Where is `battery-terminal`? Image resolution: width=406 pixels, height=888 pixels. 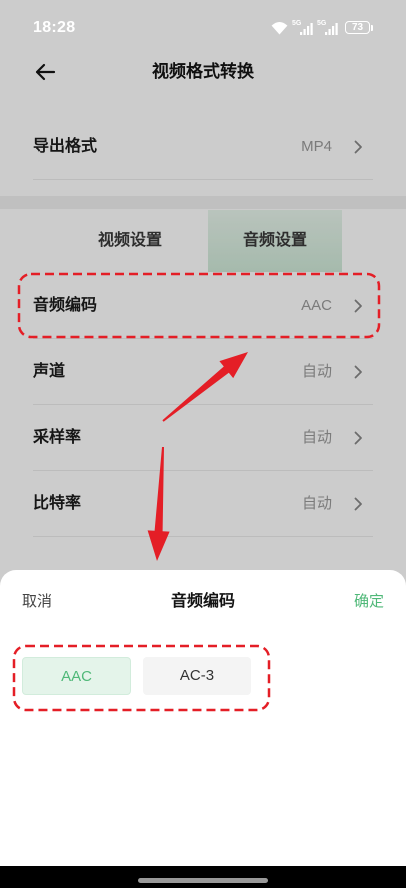 battery-terminal is located at coordinates (372, 28).